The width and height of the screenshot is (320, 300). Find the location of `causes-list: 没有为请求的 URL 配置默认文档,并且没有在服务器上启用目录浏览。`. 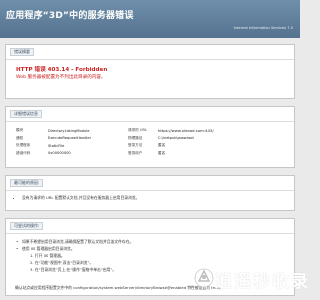

causes-list: 没有为请求的 URL 配置默认文档,并且没有在服务器上启用目录浏览。 is located at coordinates (77, 198).